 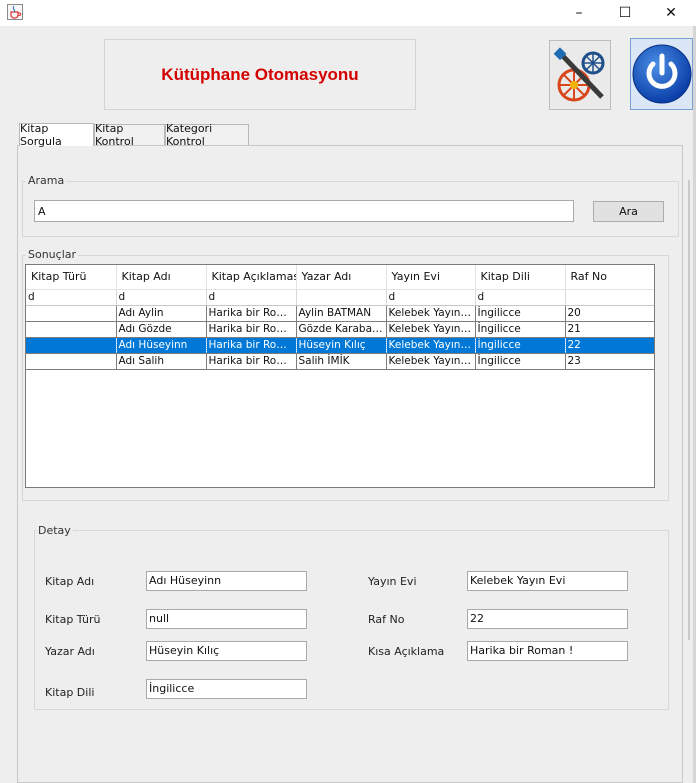 What do you see at coordinates (689, 410) in the screenshot?
I see `window-edge` at bounding box center [689, 410].